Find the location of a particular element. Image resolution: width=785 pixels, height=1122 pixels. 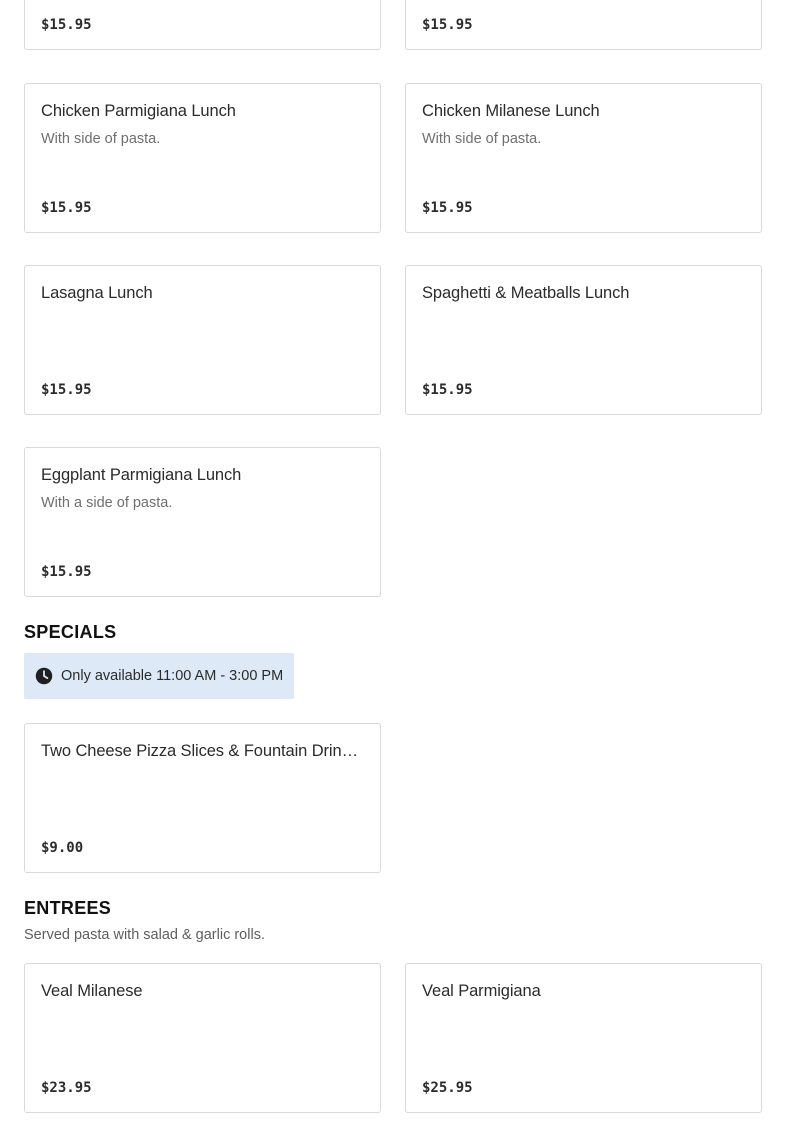

menu-item-card: Spaghetti & Meatballs Lunch $15.95 is located at coordinates (583, 340).